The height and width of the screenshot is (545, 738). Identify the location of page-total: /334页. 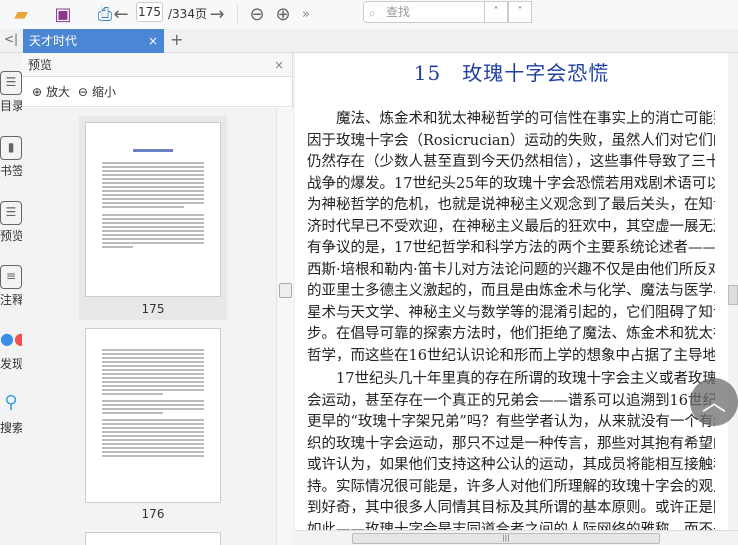
(187, 14).